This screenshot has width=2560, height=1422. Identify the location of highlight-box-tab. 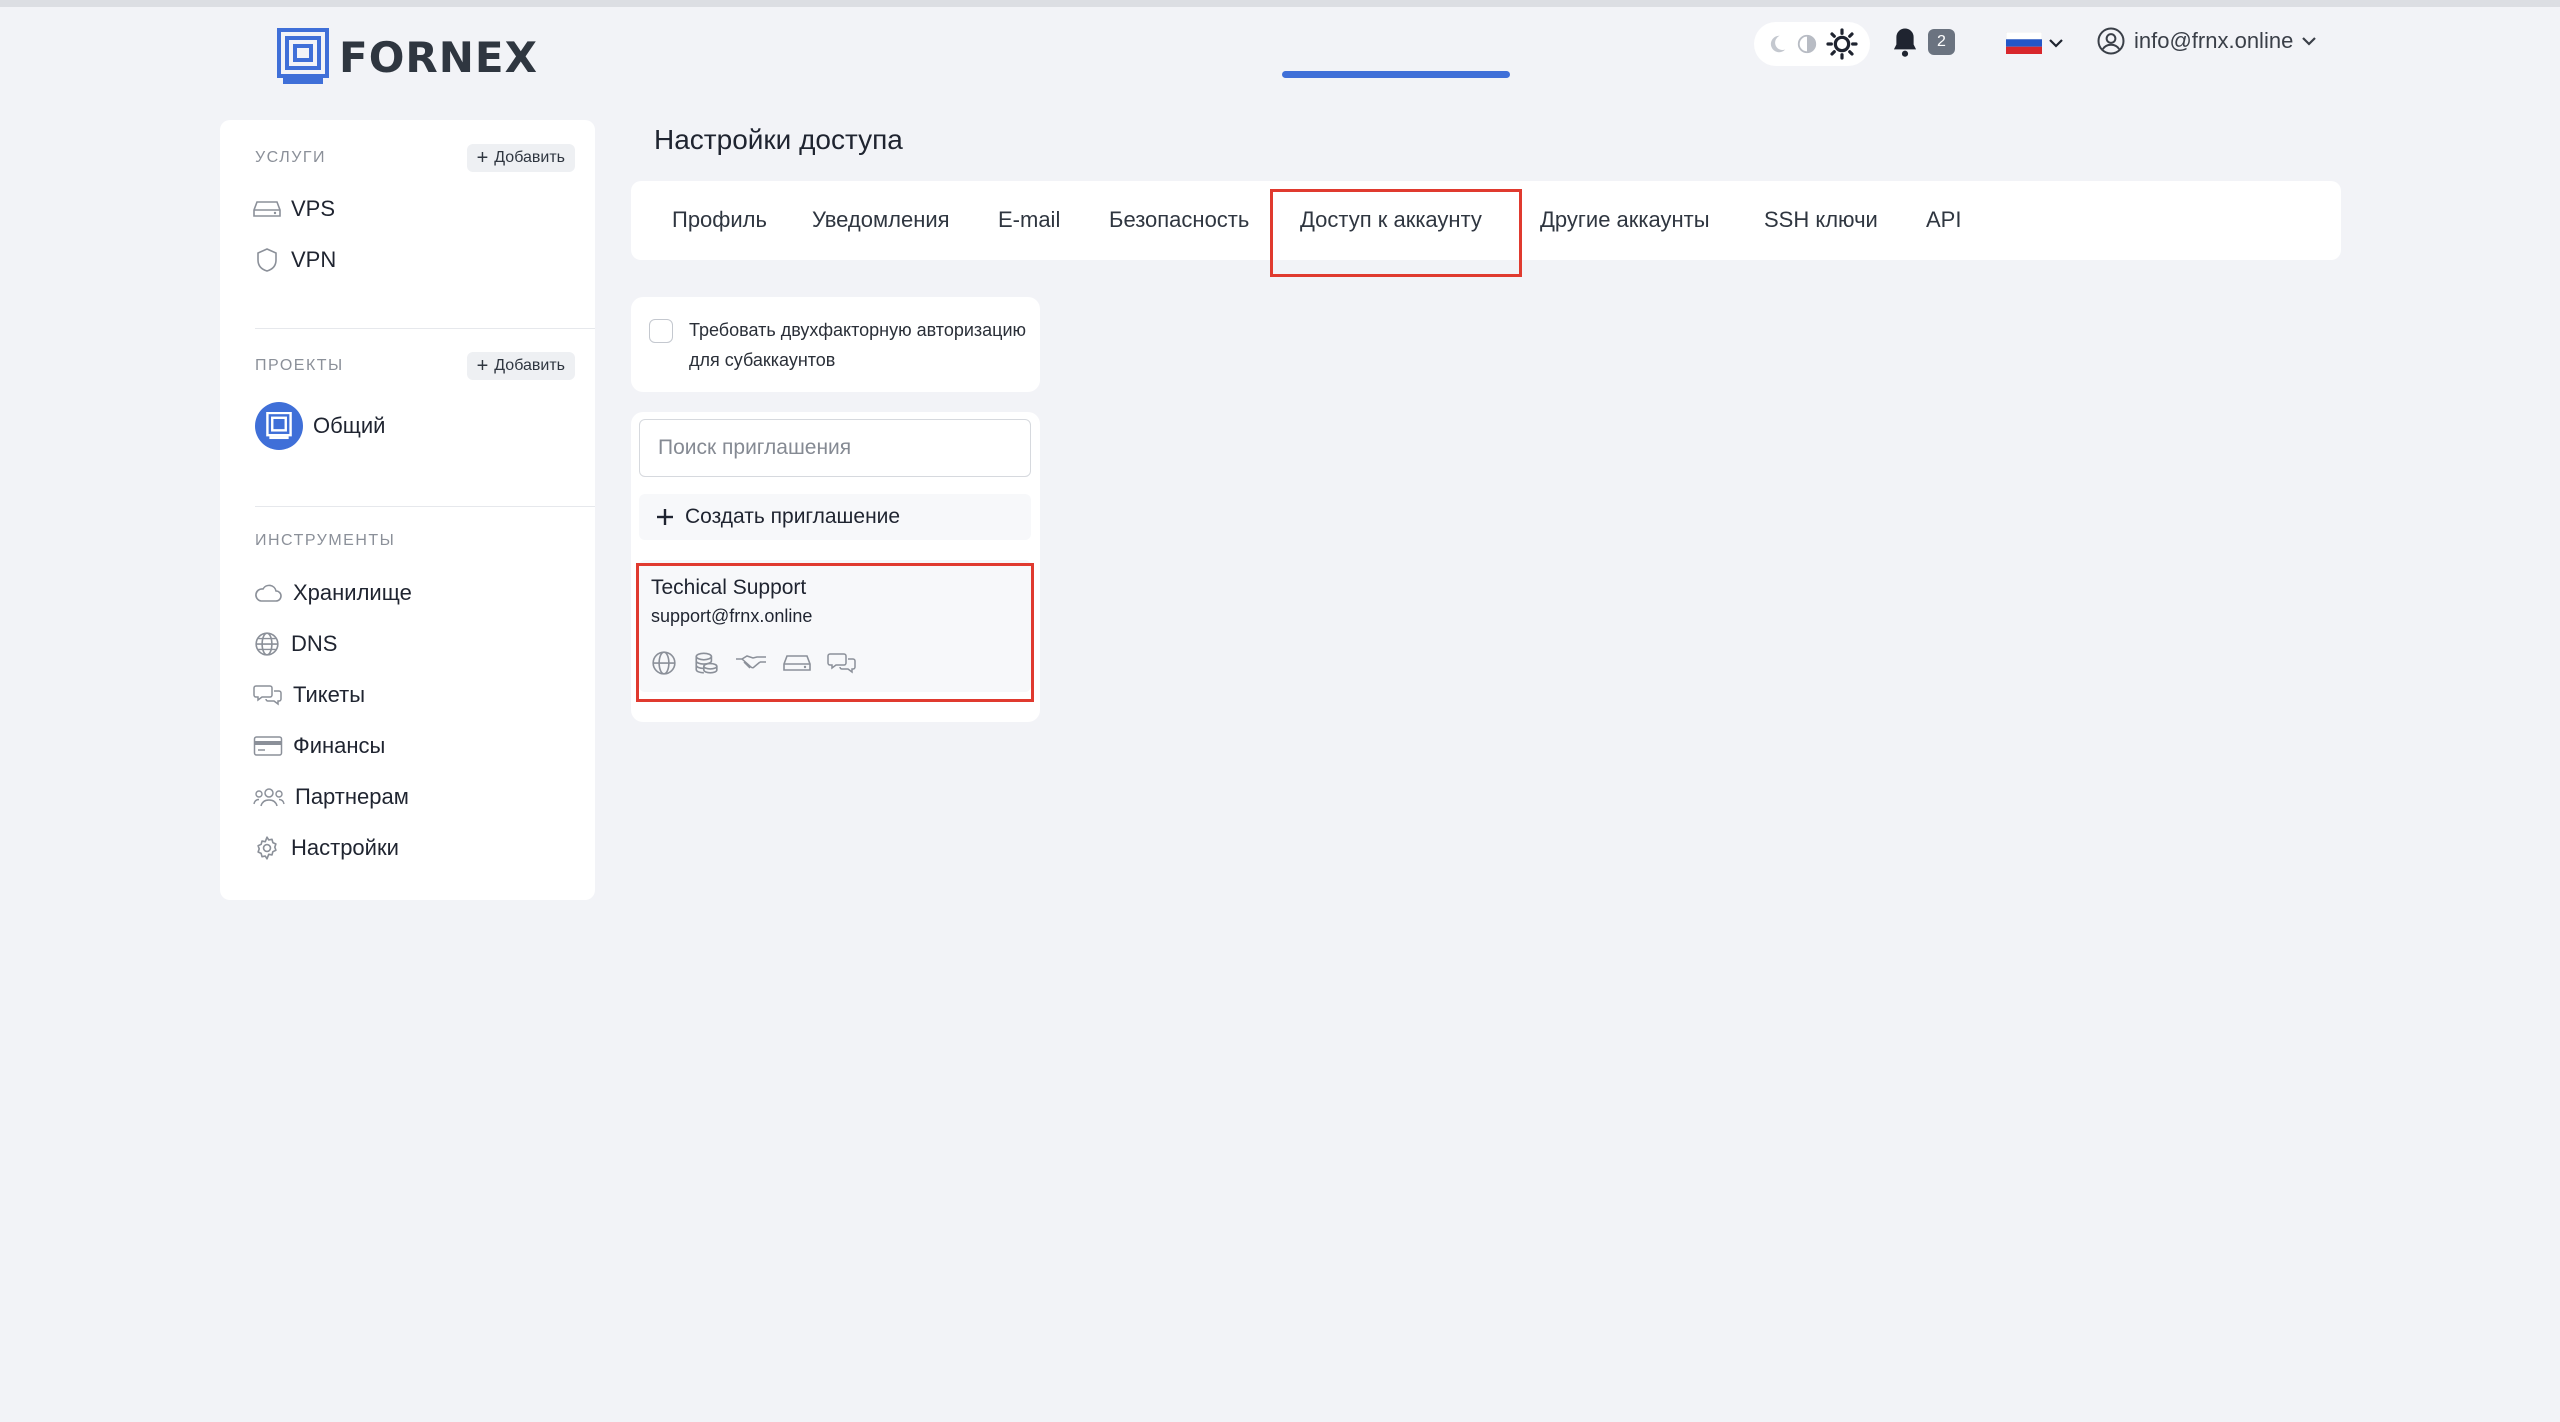
(1396, 233).